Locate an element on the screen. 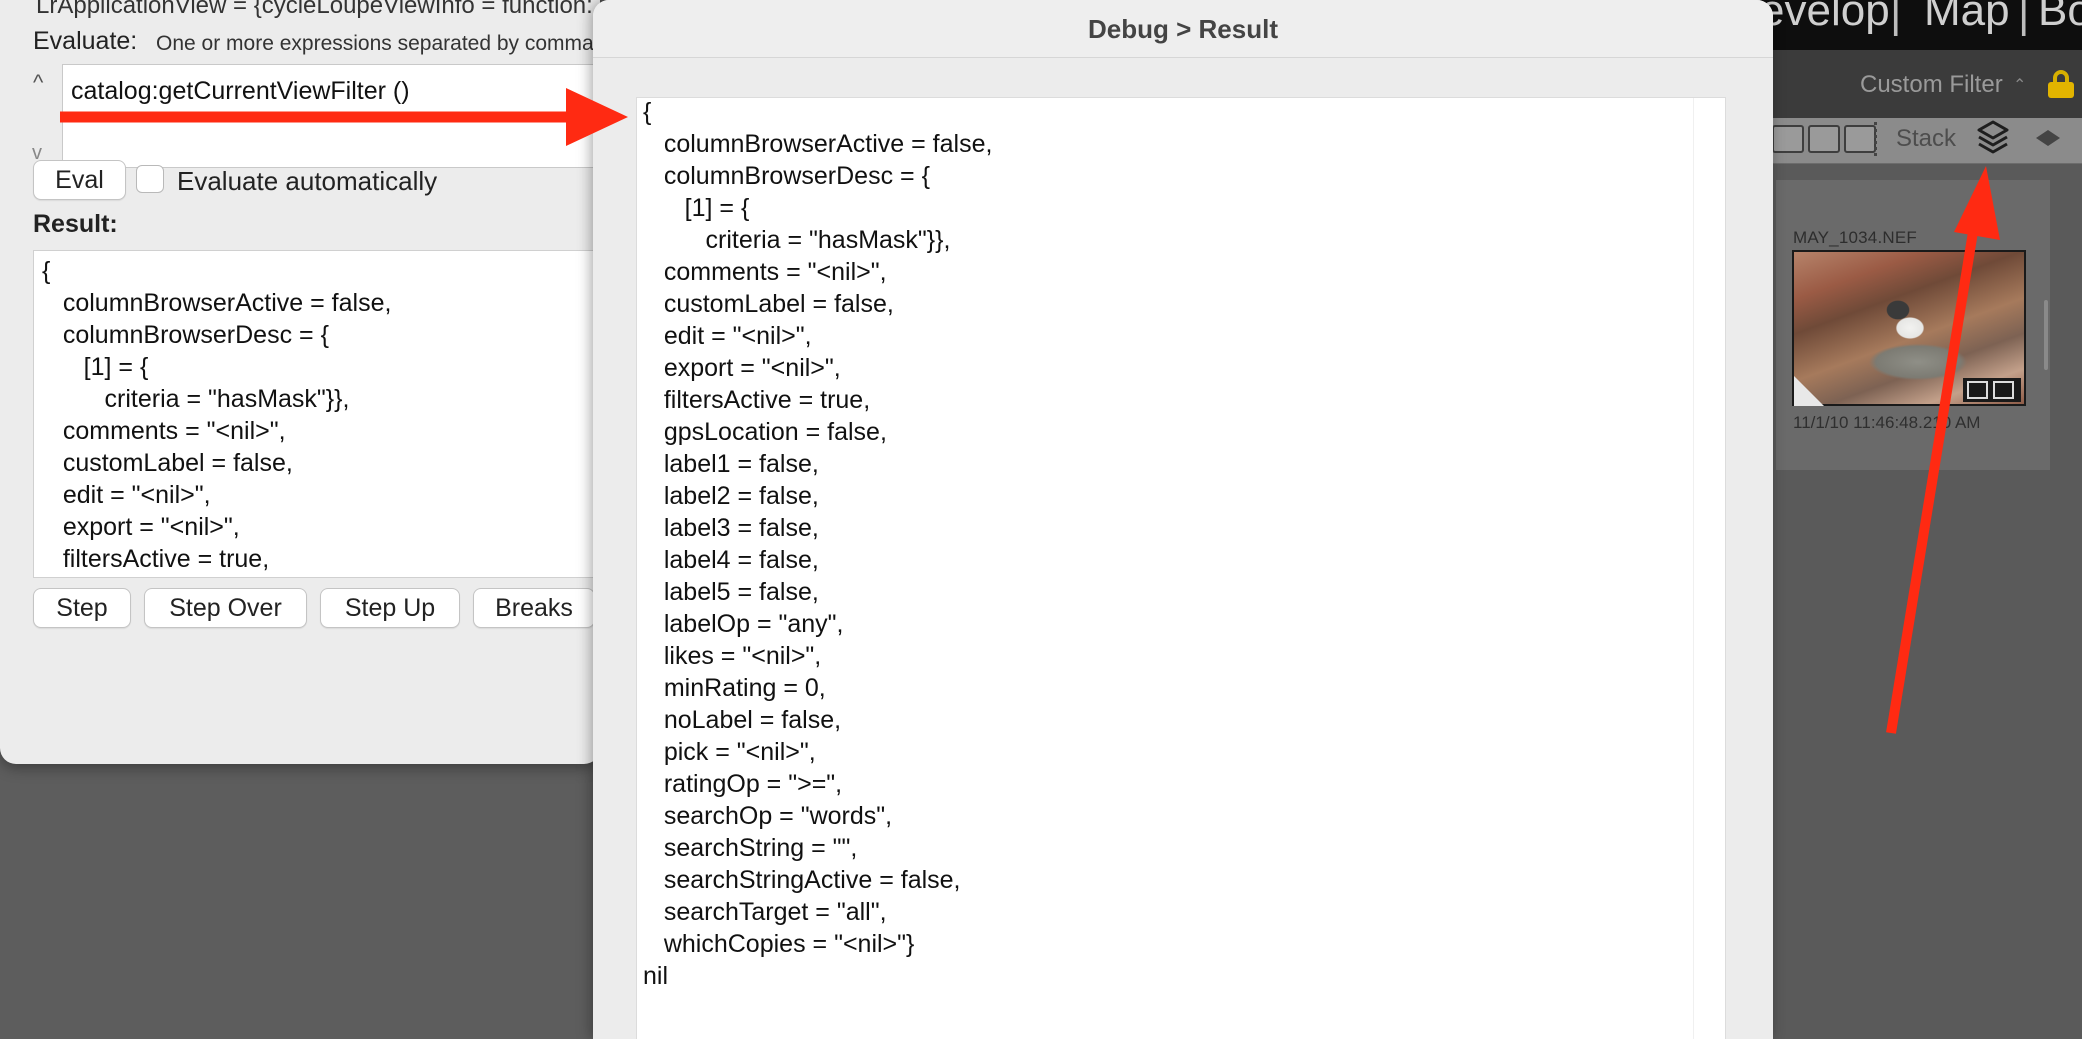 Image resolution: width=2082 pixels, height=1039 pixels. dialog-code-line: label3 = false, is located at coordinates (731, 528).